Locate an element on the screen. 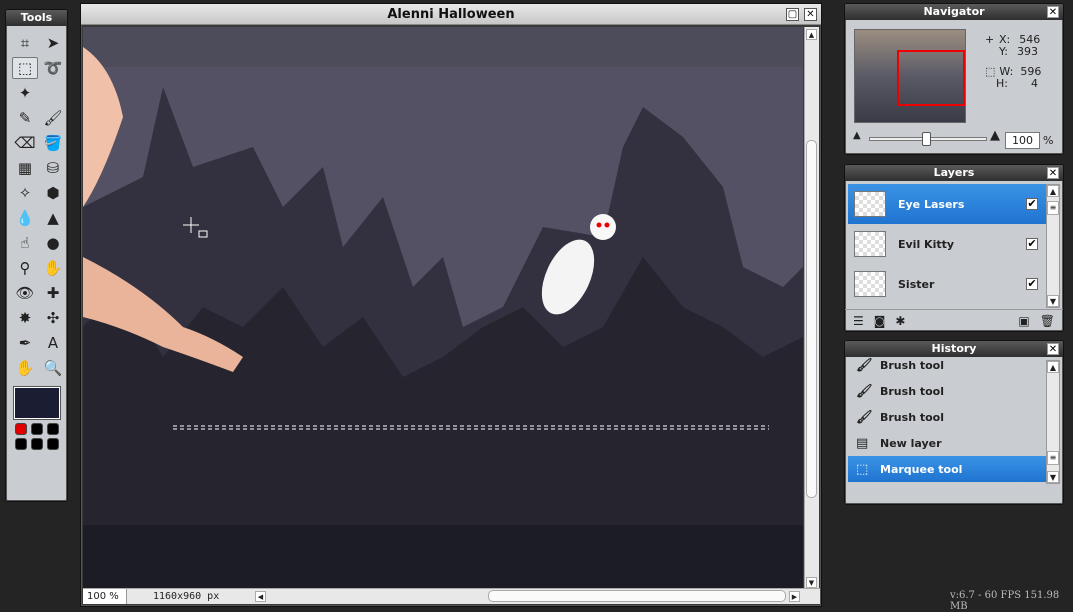 The height and width of the screenshot is (612, 1073). spot-heal-tool-icon: ✚ is located at coordinates (53, 293).